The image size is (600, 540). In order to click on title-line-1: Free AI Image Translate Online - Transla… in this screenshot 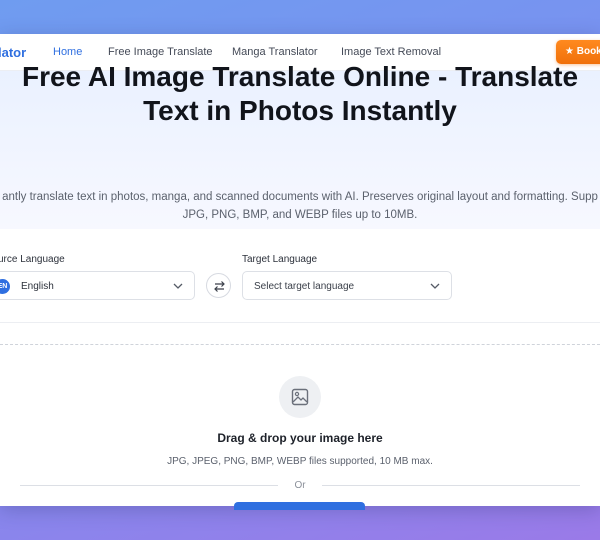, I will do `click(300, 76)`.